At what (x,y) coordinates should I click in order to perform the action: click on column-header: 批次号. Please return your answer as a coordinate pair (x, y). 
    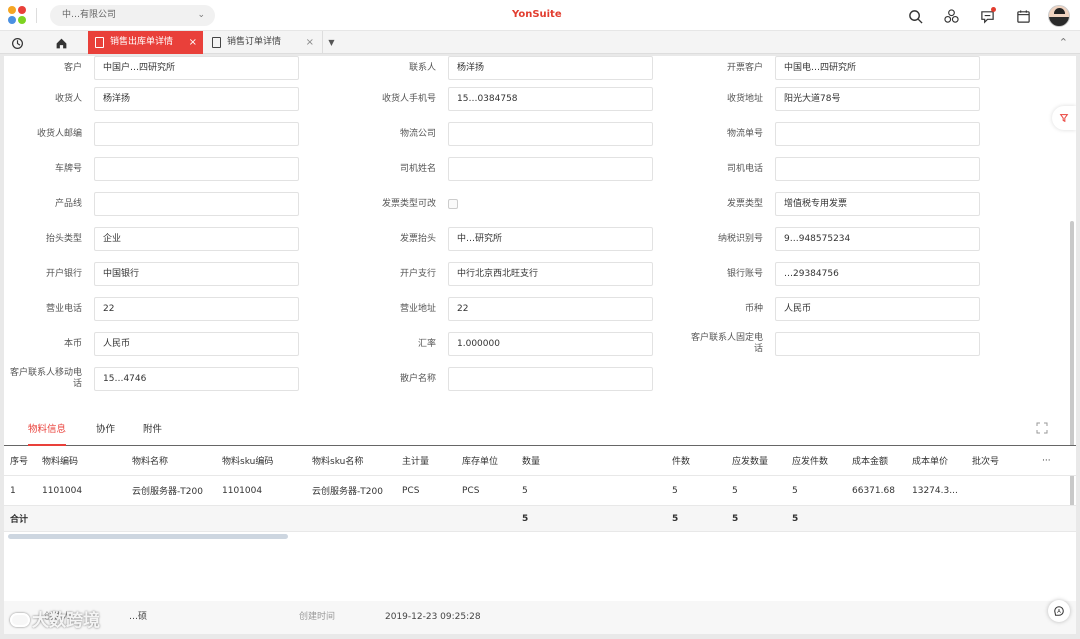
    Looking at the image, I should click on (985, 460).